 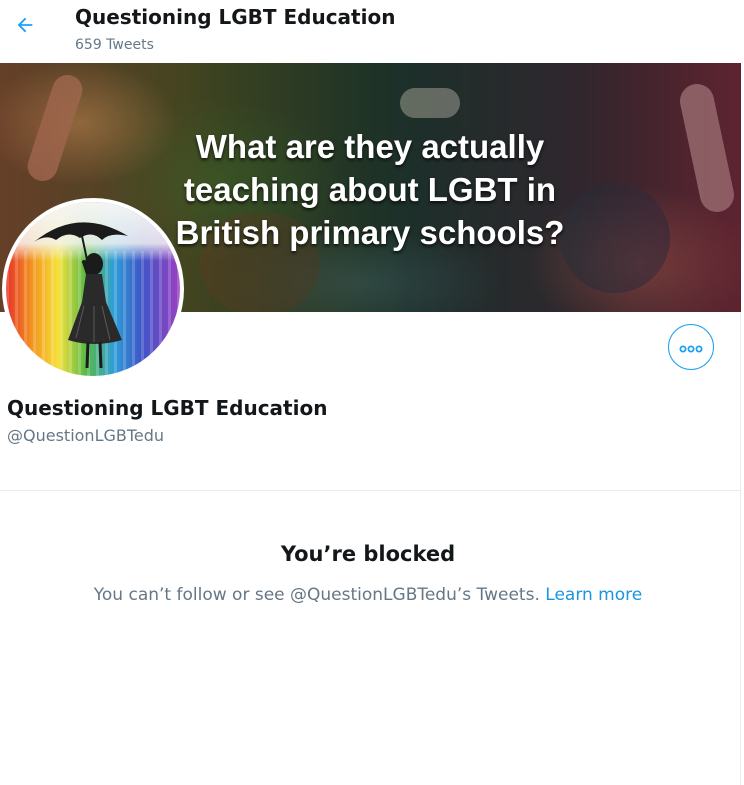 I want to click on profile-name: Questioning LGBT Education, so click(x=167, y=408).